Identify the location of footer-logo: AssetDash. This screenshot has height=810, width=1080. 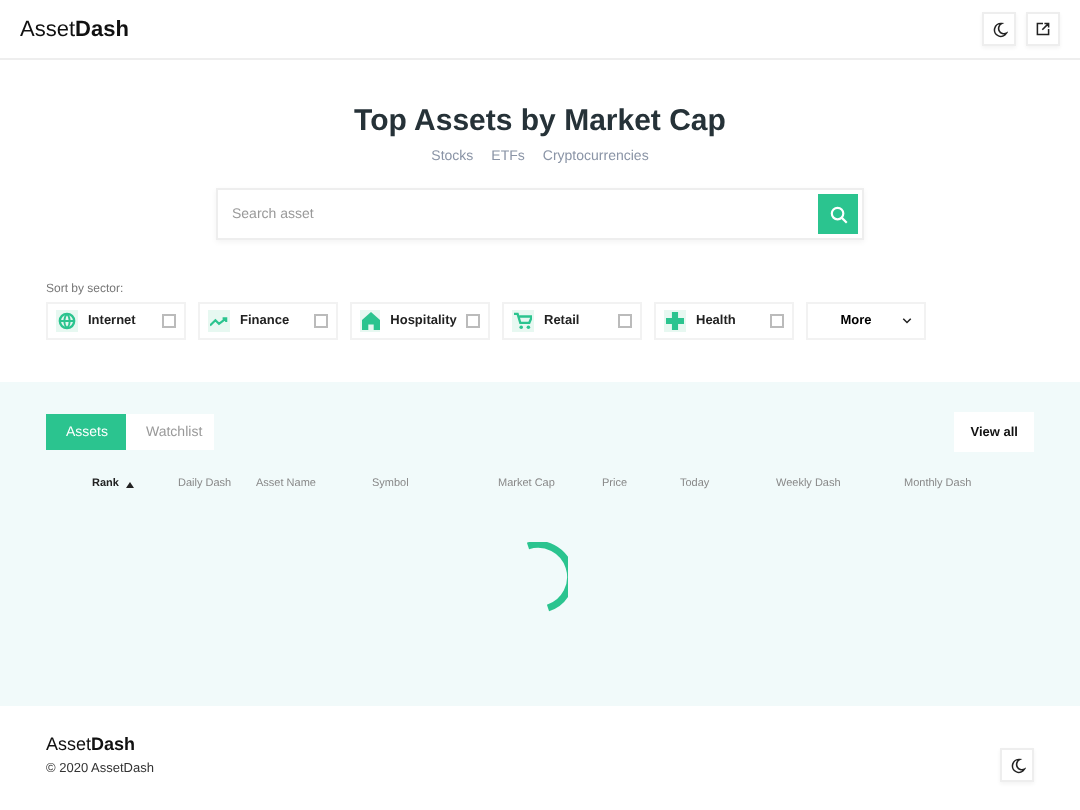
(100, 744).